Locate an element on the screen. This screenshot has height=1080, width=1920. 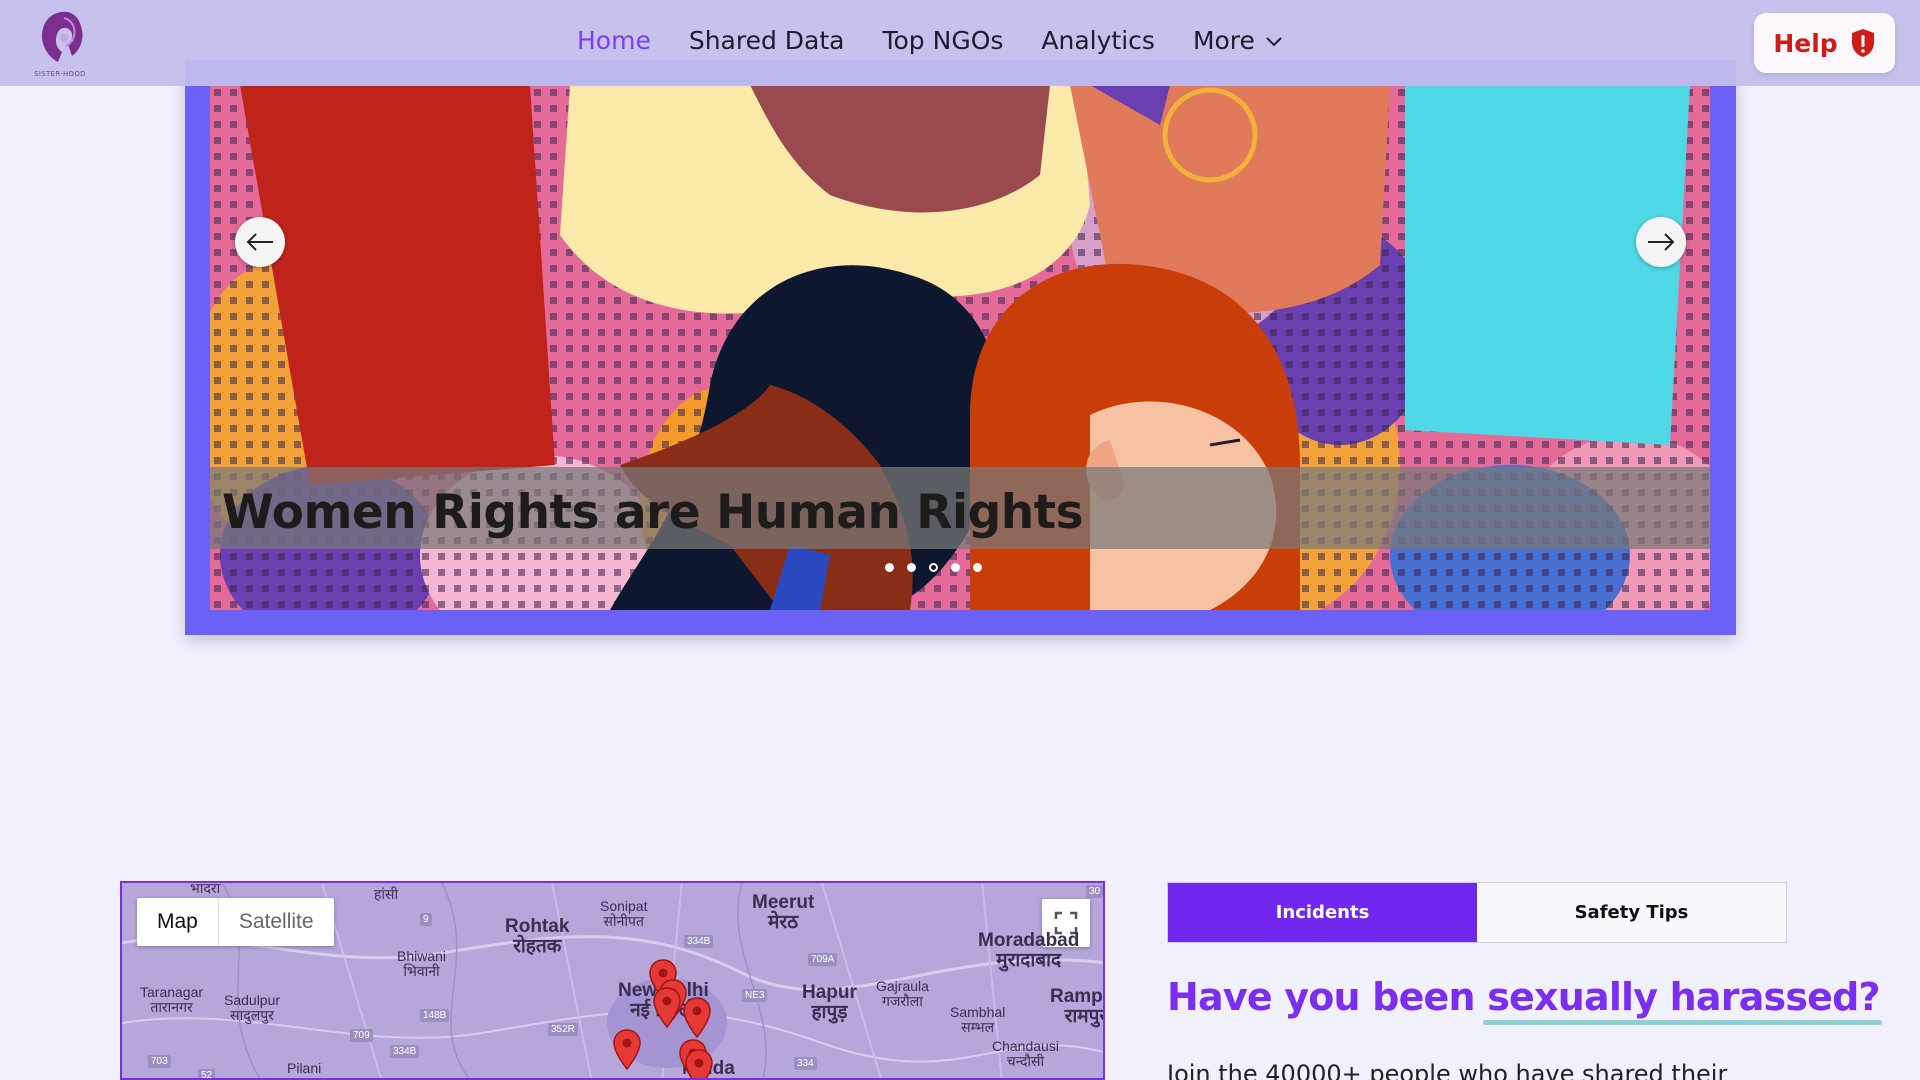
map-type-toggle: Map Satellite is located at coordinates (235, 922).